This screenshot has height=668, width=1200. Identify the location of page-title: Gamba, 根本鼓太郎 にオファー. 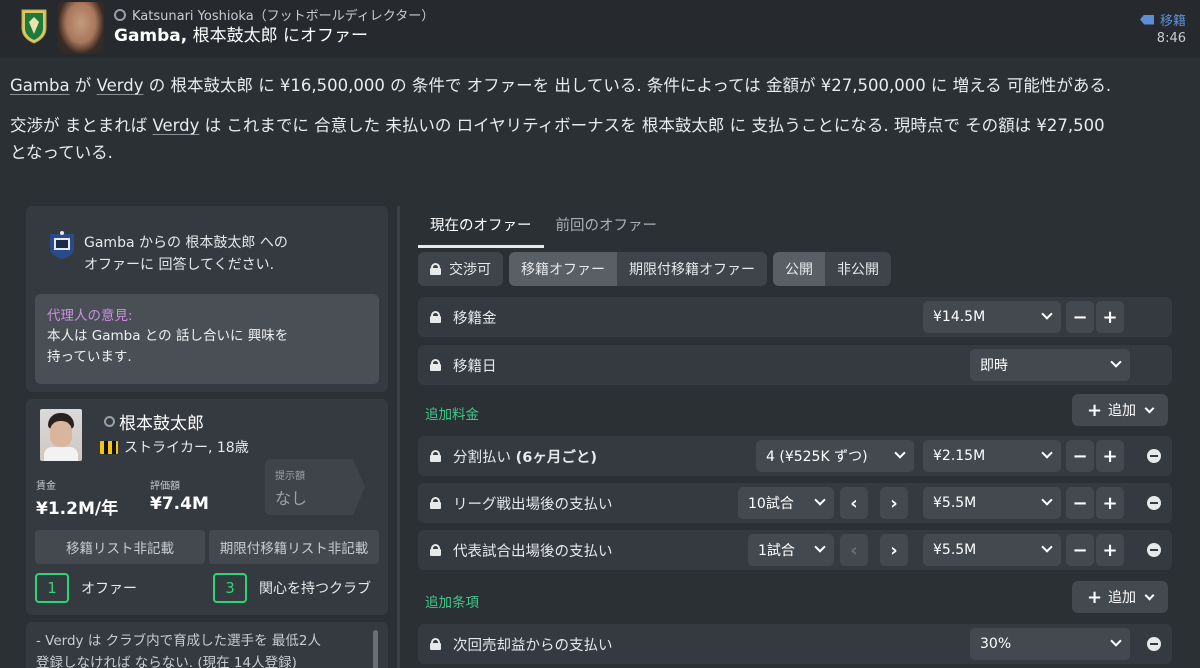
(241, 33).